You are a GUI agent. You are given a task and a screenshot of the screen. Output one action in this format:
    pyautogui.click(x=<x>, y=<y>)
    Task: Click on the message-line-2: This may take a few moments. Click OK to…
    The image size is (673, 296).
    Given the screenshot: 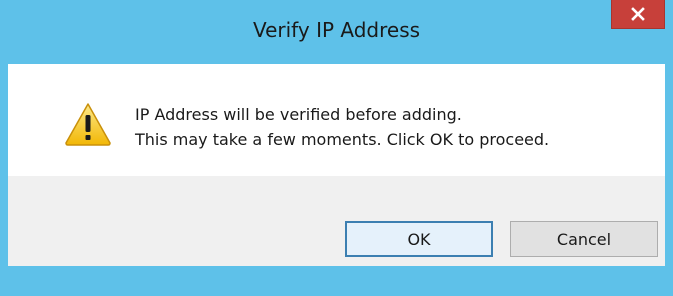 What is the action you would take?
    pyautogui.click(x=342, y=139)
    